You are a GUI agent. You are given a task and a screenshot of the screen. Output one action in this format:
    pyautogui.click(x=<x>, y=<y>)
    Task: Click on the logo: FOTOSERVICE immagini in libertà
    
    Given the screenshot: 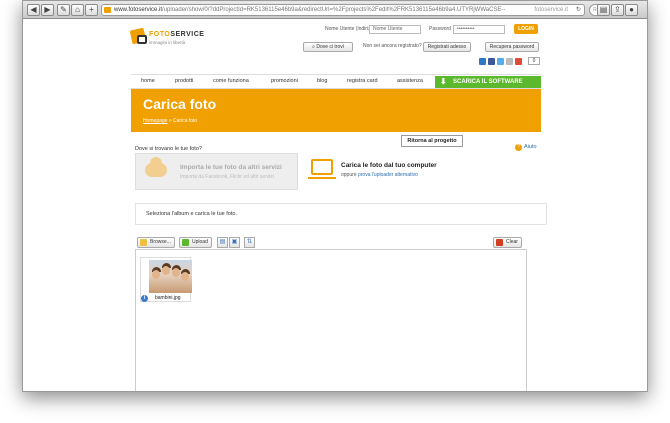 What is the action you would take?
    pyautogui.click(x=166, y=39)
    